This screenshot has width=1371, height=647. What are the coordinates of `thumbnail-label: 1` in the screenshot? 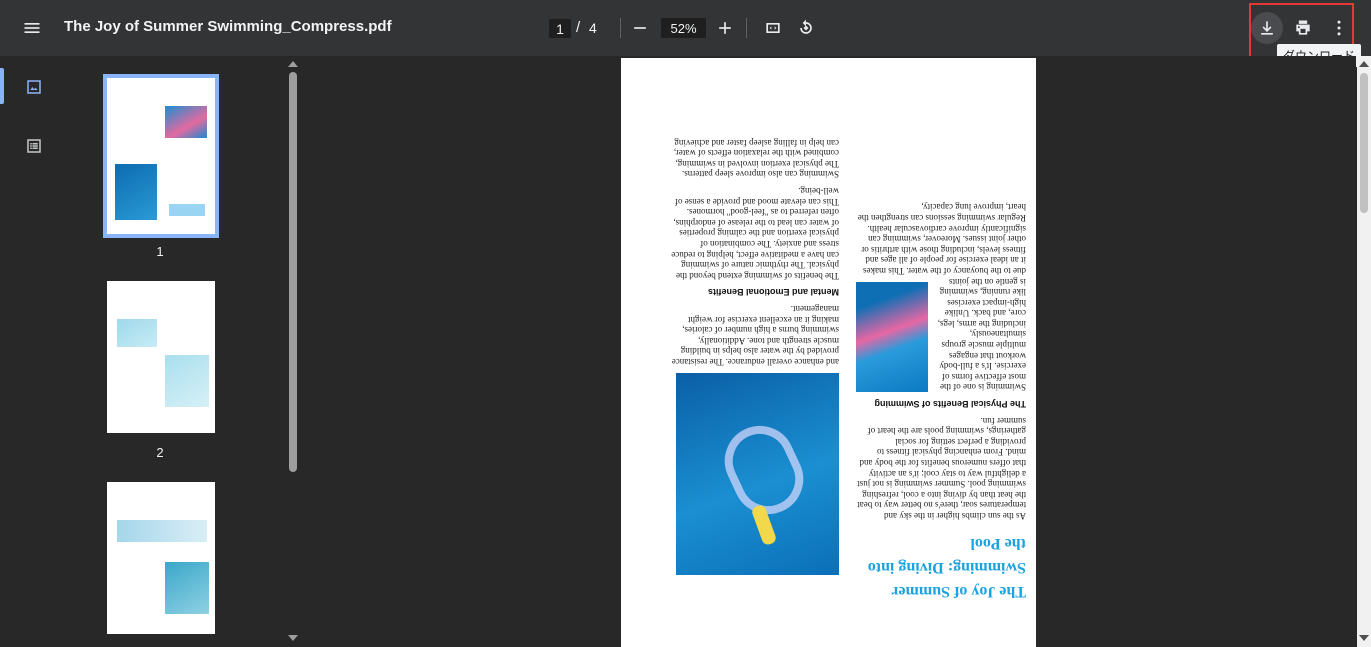 It's located at (160, 251).